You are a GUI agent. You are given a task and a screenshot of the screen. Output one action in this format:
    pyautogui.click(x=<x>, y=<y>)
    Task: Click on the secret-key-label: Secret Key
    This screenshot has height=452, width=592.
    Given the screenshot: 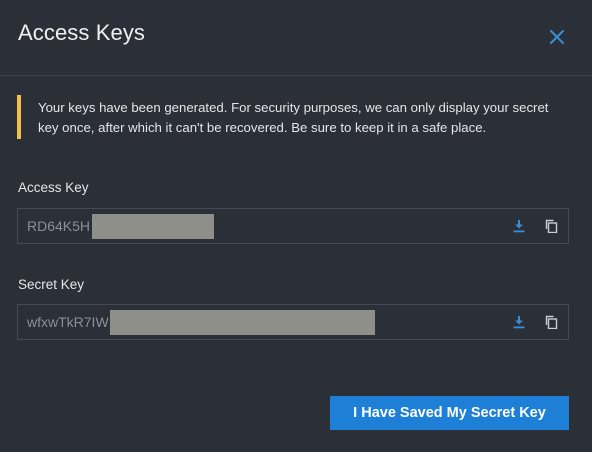 What is the action you would take?
    pyautogui.click(x=51, y=284)
    